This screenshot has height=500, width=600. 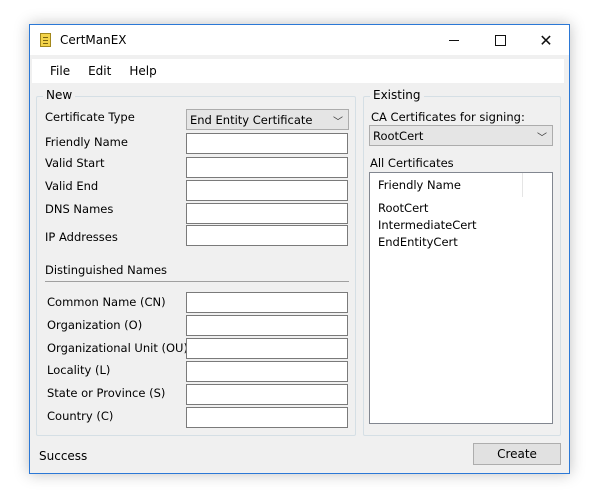 What do you see at coordinates (142, 71) in the screenshot?
I see `menu-help: Help` at bounding box center [142, 71].